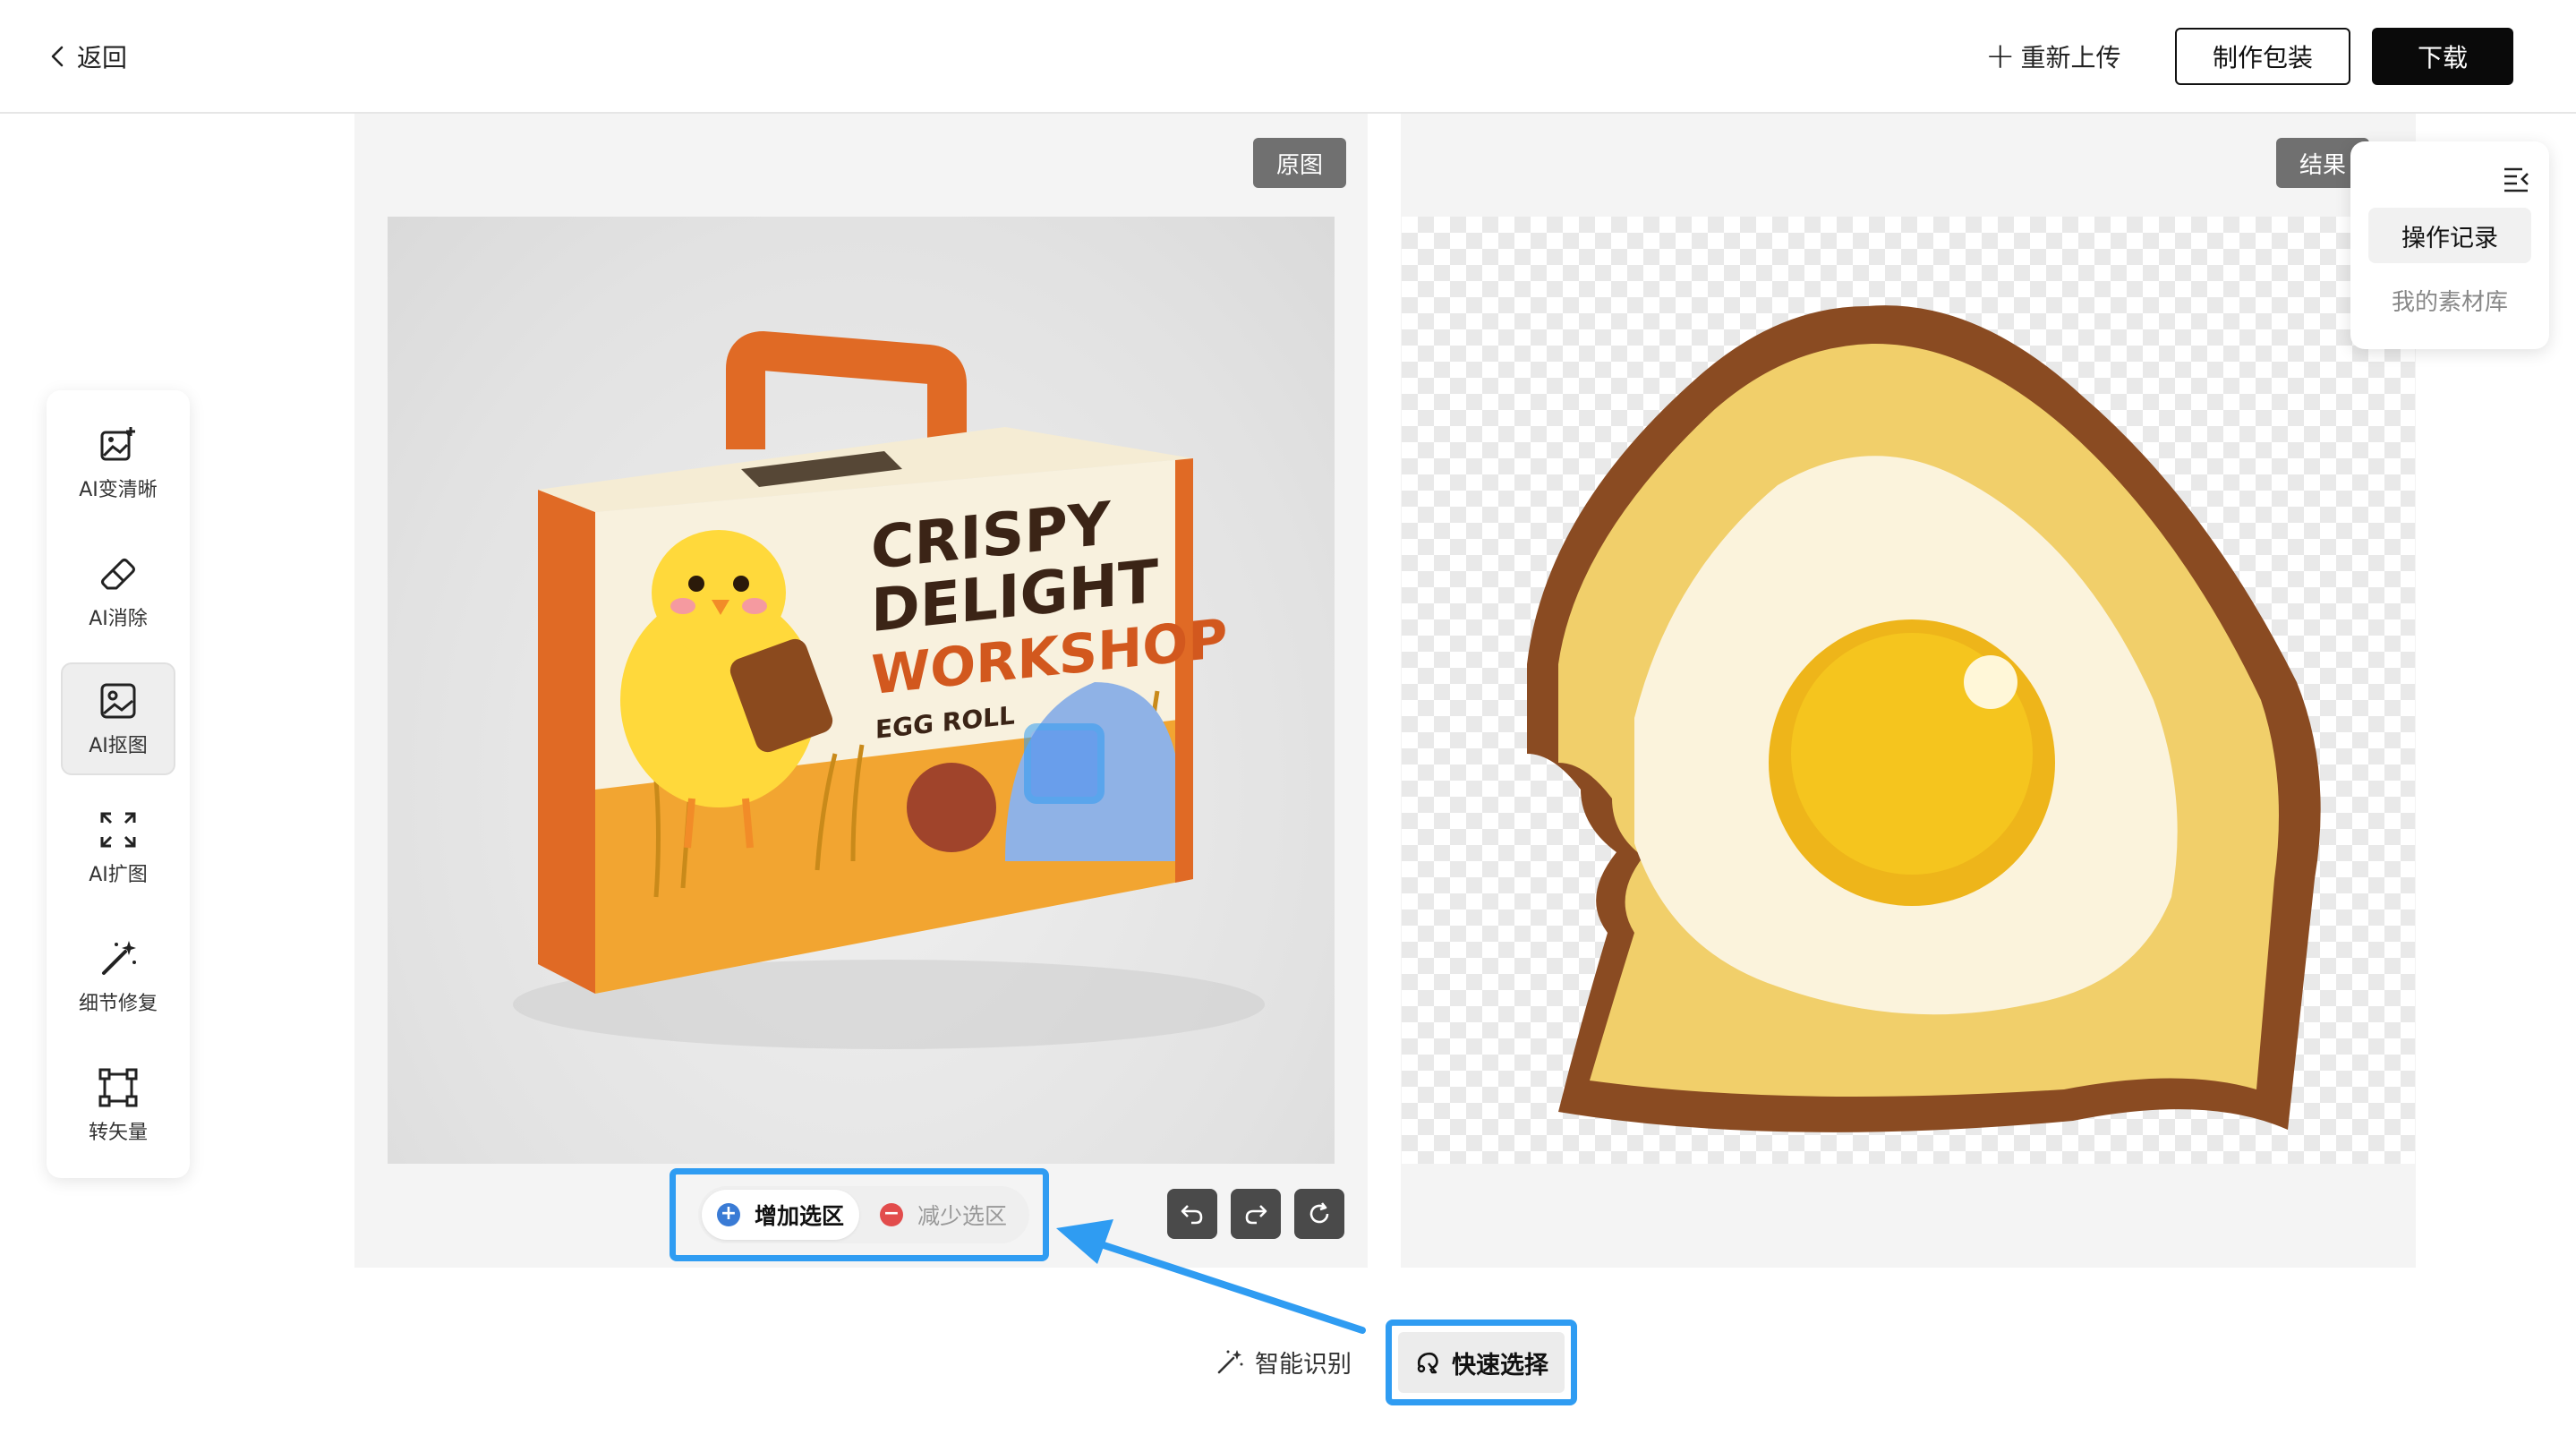 The image size is (2576, 1452). I want to click on minus-circle-icon: −, so click(891, 1214).